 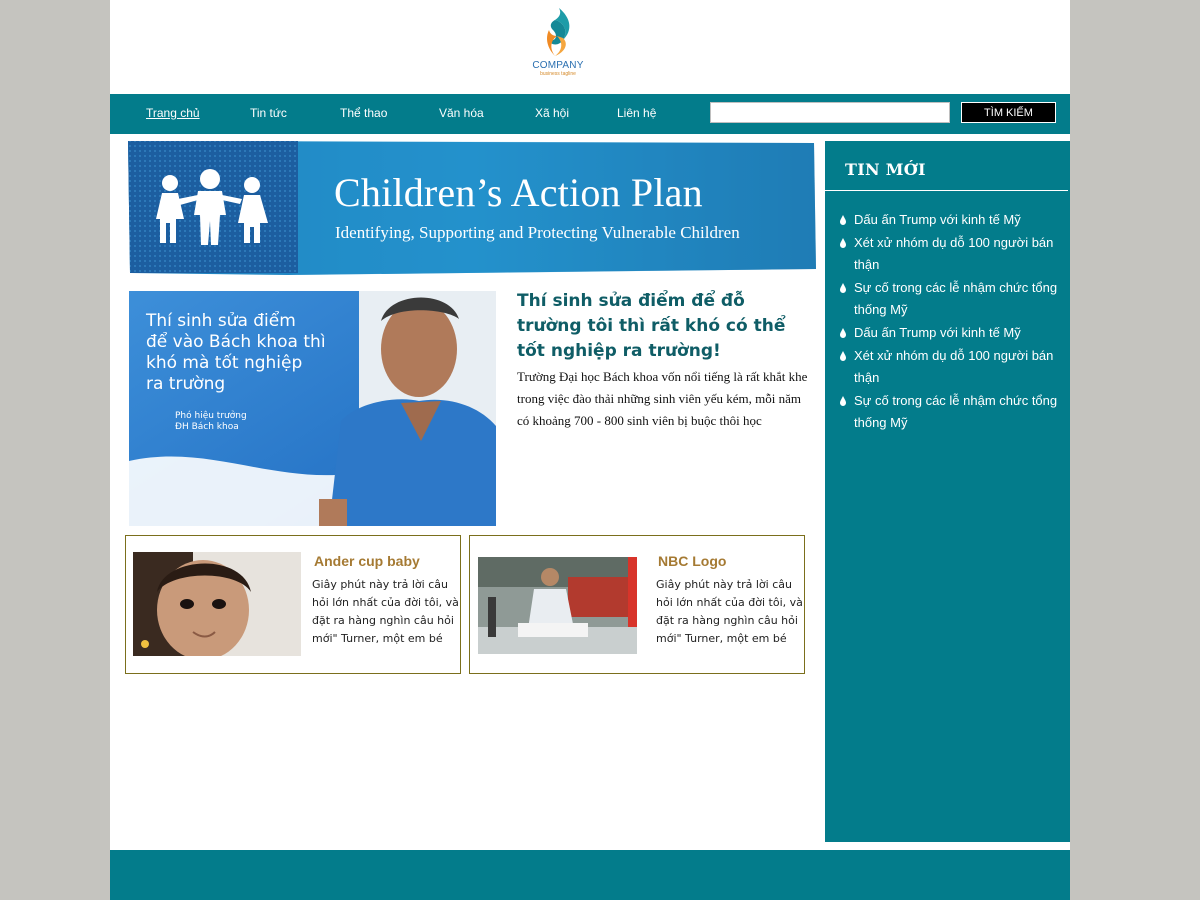 I want to click on baby-photo, so click(x=217, y=604).